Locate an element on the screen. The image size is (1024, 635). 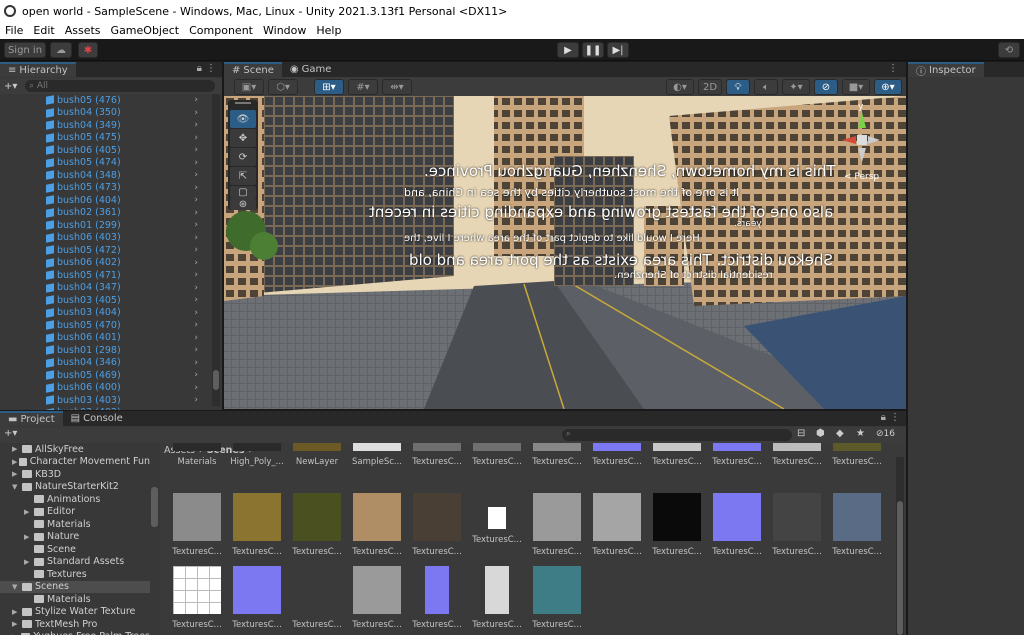
menu-assets: Assets is located at coordinates (83, 30).